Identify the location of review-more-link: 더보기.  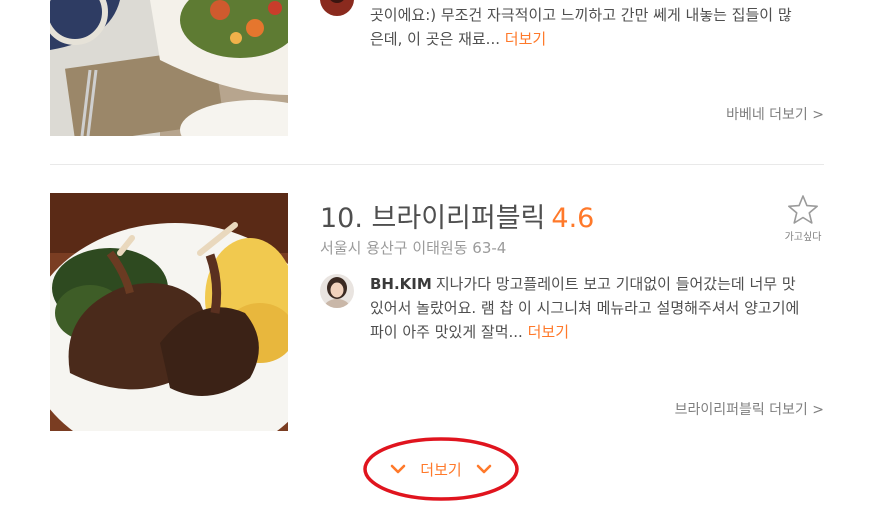
(548, 332).